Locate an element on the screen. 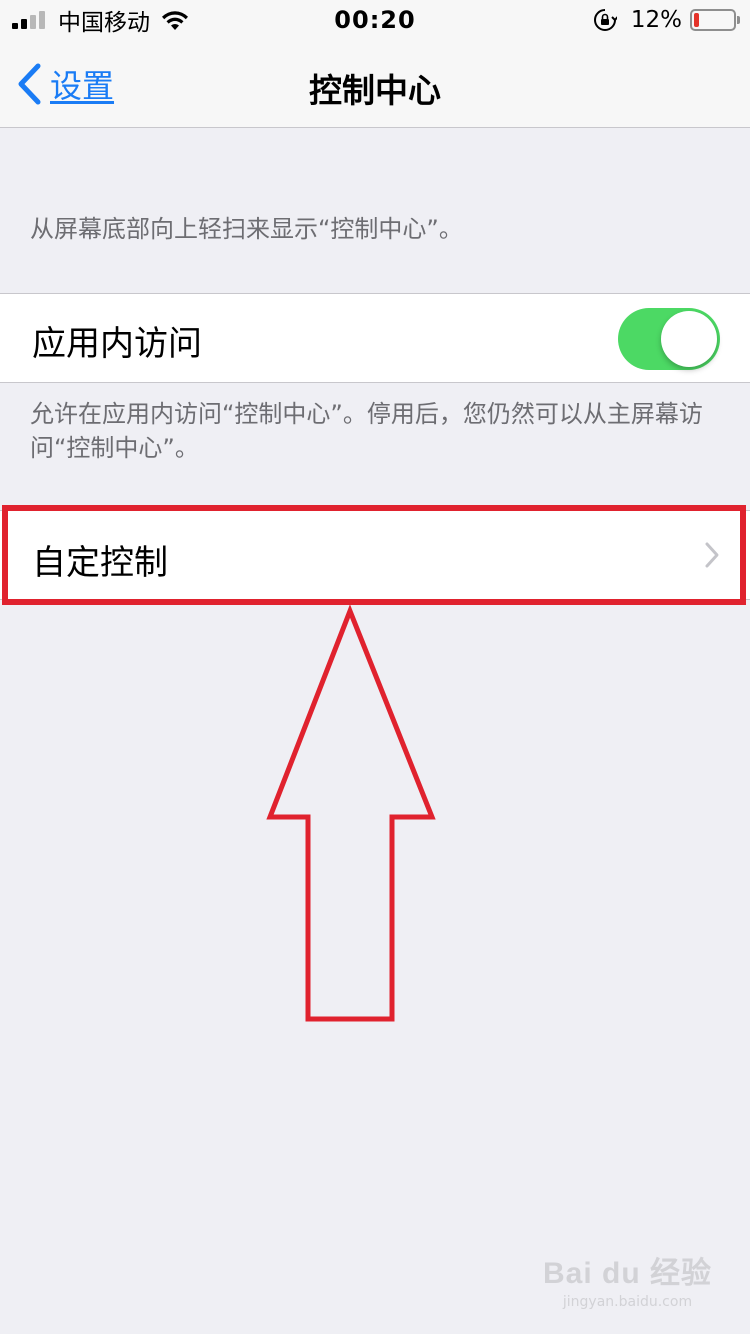  battery-icon is located at coordinates (715, 20).